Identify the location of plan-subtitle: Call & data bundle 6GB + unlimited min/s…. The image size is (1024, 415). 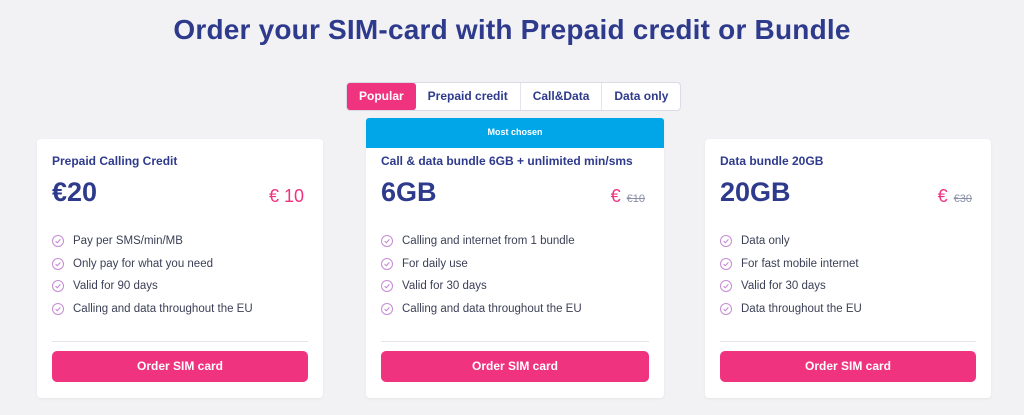
(507, 161).